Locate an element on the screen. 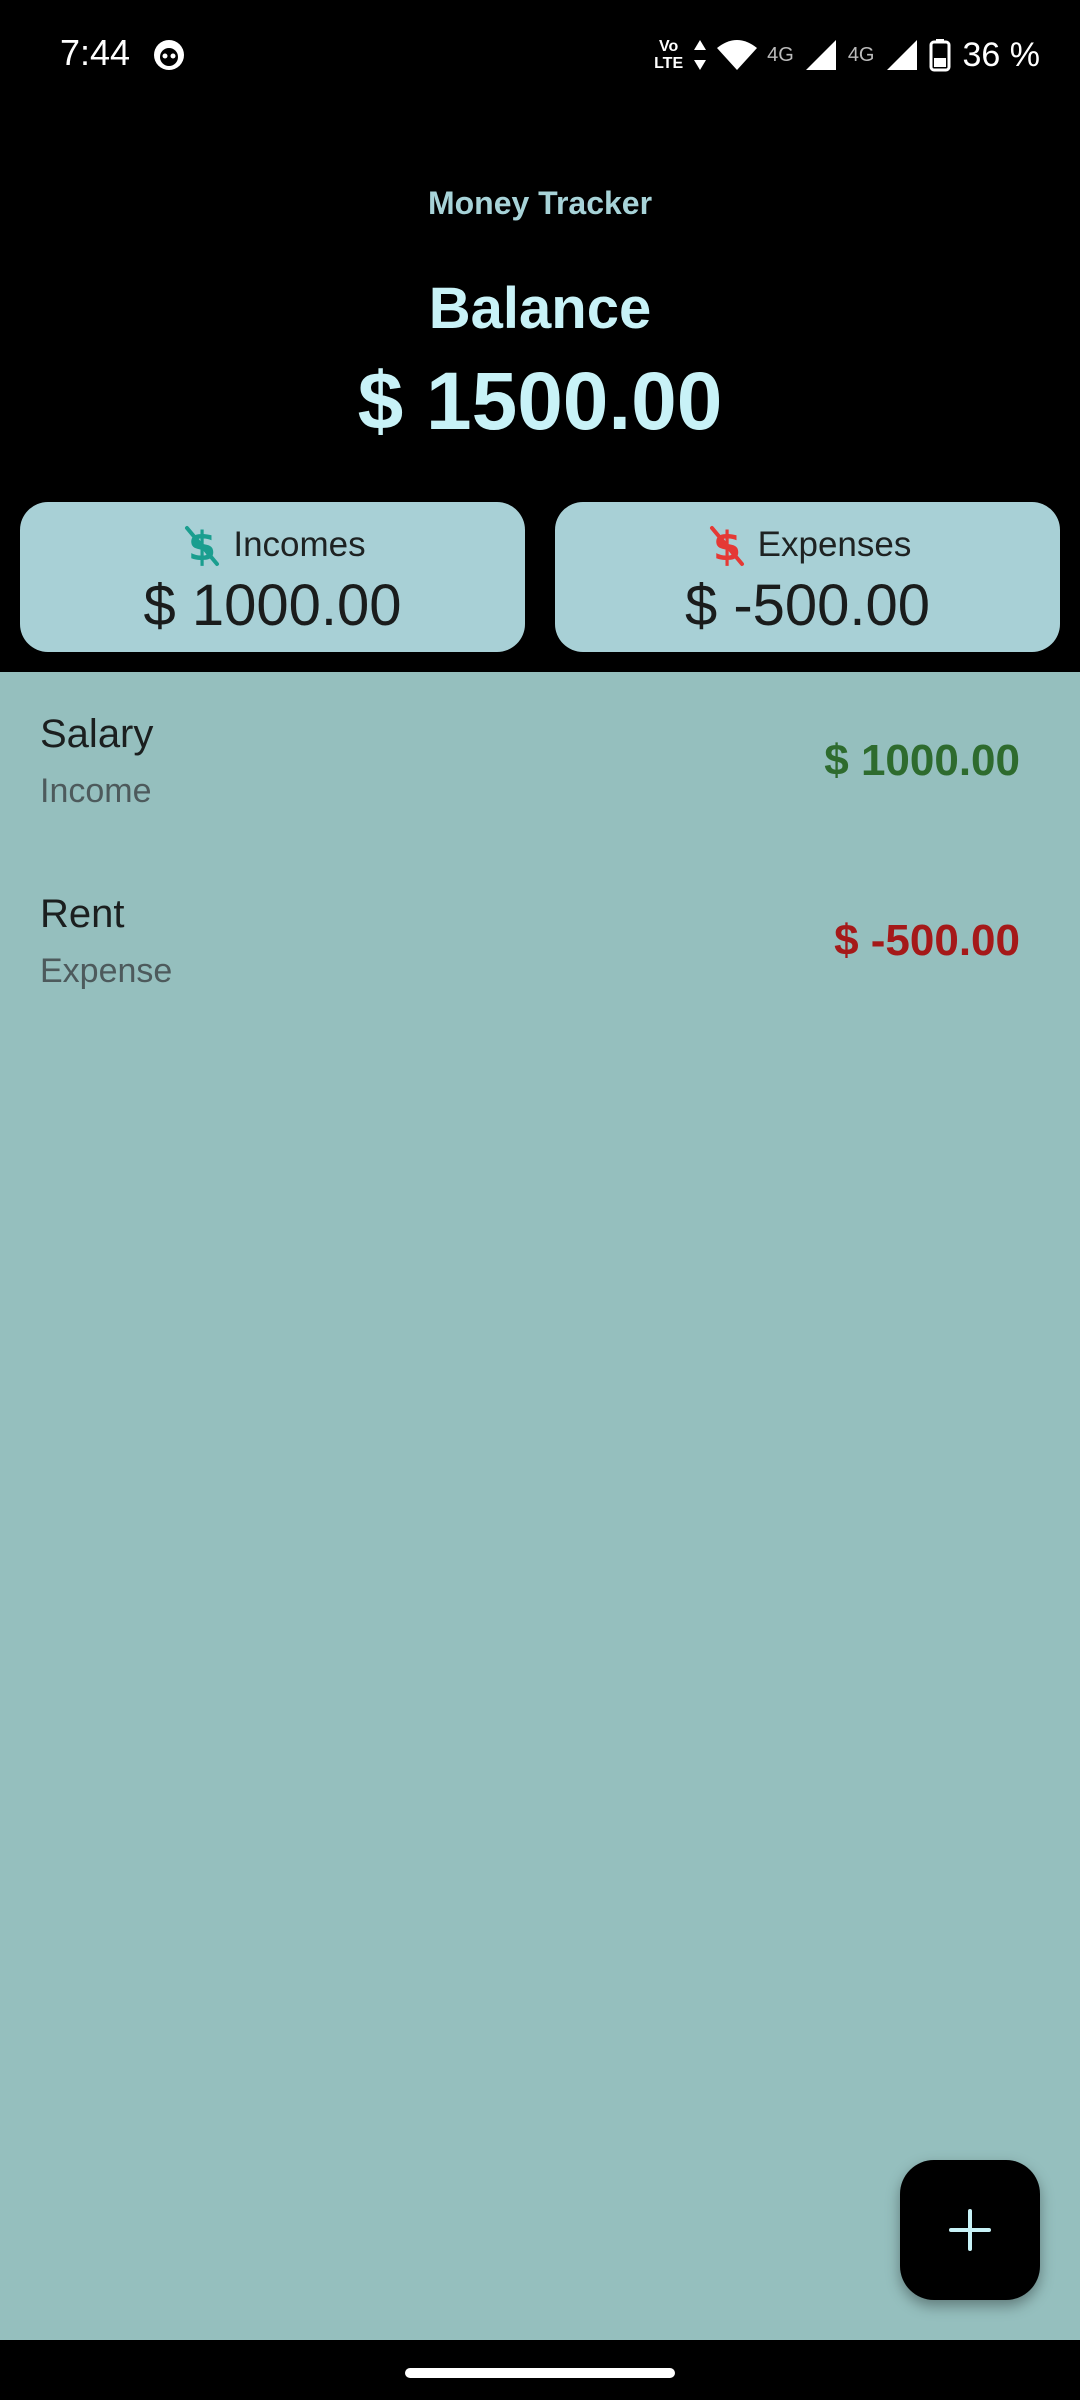 This screenshot has width=1080, height=2400. balance-value: $ 1500.00 is located at coordinates (540, 401).